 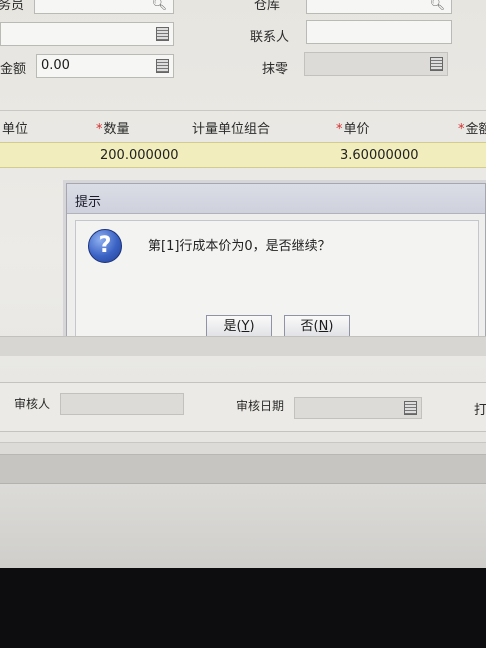 What do you see at coordinates (243, 346) in the screenshot?
I see `grid-footer-band` at bounding box center [243, 346].